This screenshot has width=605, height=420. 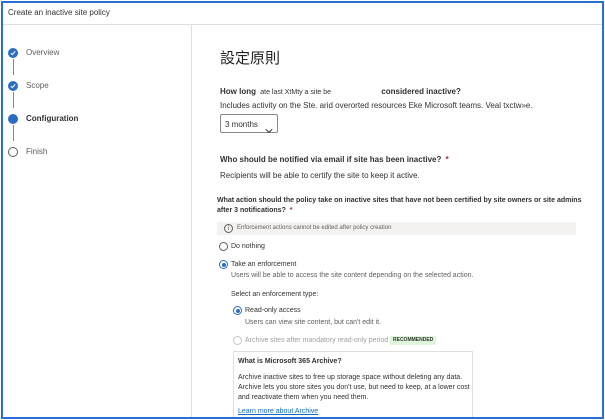 I want to click on read-only-radio, so click(x=237, y=310).